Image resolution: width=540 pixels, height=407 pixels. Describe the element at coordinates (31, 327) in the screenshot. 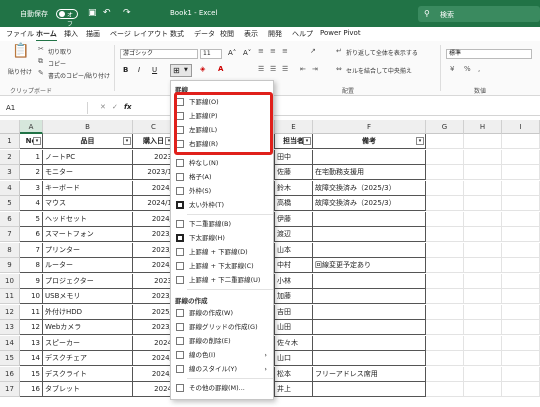

I see `table-cell: 12` at that location.